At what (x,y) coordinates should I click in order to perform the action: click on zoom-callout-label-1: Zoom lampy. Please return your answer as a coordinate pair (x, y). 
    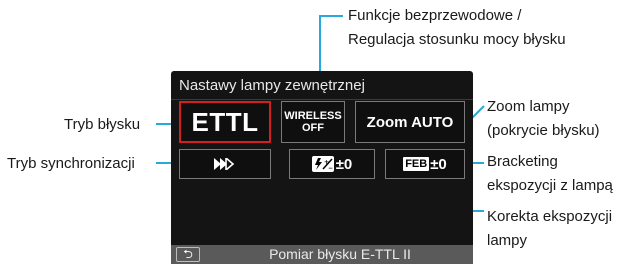
    Looking at the image, I should click on (528, 106).